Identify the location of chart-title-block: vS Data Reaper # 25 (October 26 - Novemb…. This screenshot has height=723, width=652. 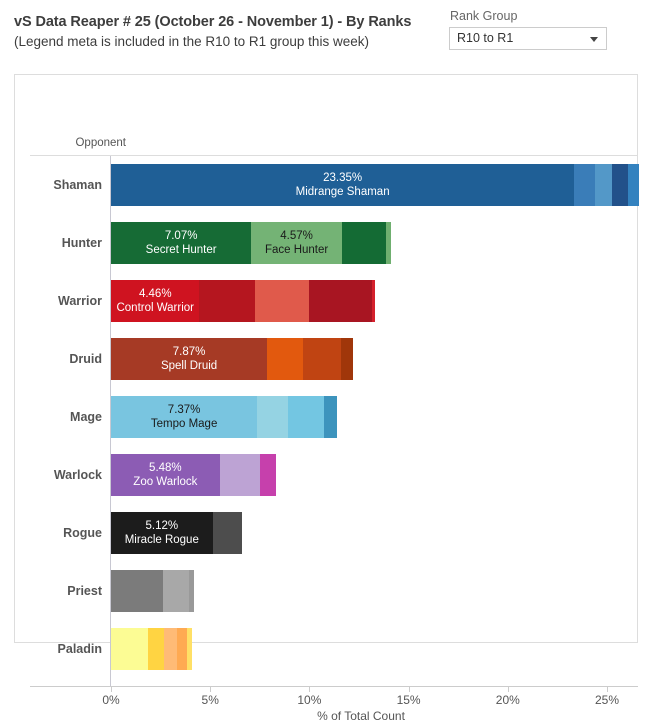
(254, 31).